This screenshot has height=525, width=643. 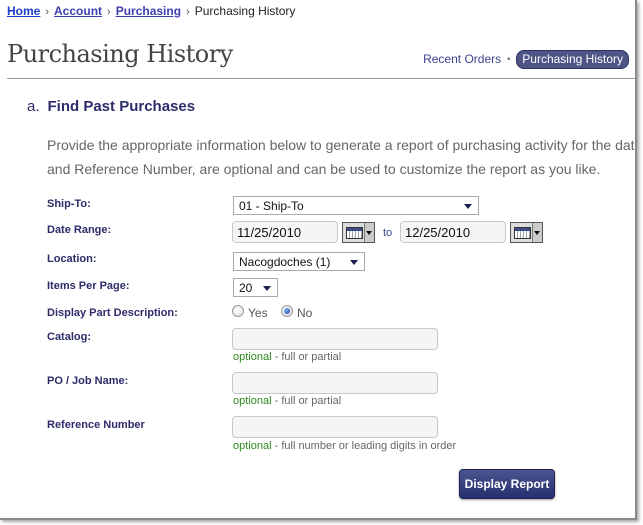 What do you see at coordinates (507, 484) in the screenshot?
I see `display-report-button: Display Report` at bounding box center [507, 484].